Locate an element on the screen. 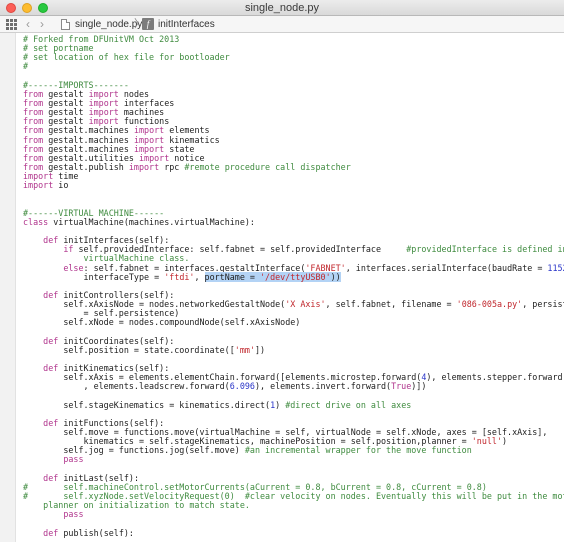 The height and width of the screenshot is (542, 564). code-token: '086-005a.py' is located at coordinates (489, 304).